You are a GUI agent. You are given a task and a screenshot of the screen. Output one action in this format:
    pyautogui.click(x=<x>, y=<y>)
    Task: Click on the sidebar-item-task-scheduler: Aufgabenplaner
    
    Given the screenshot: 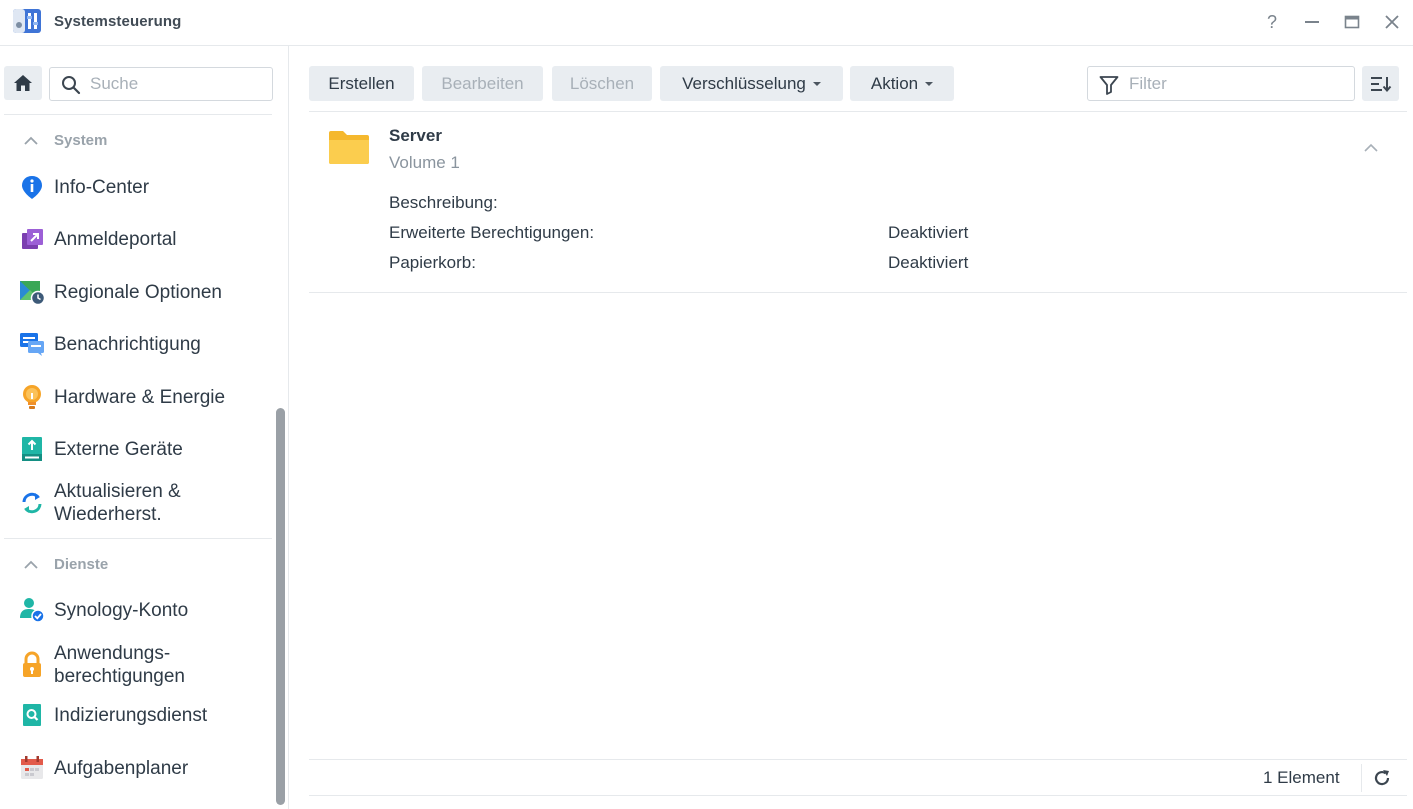 What is the action you would take?
    pyautogui.click(x=144, y=768)
    